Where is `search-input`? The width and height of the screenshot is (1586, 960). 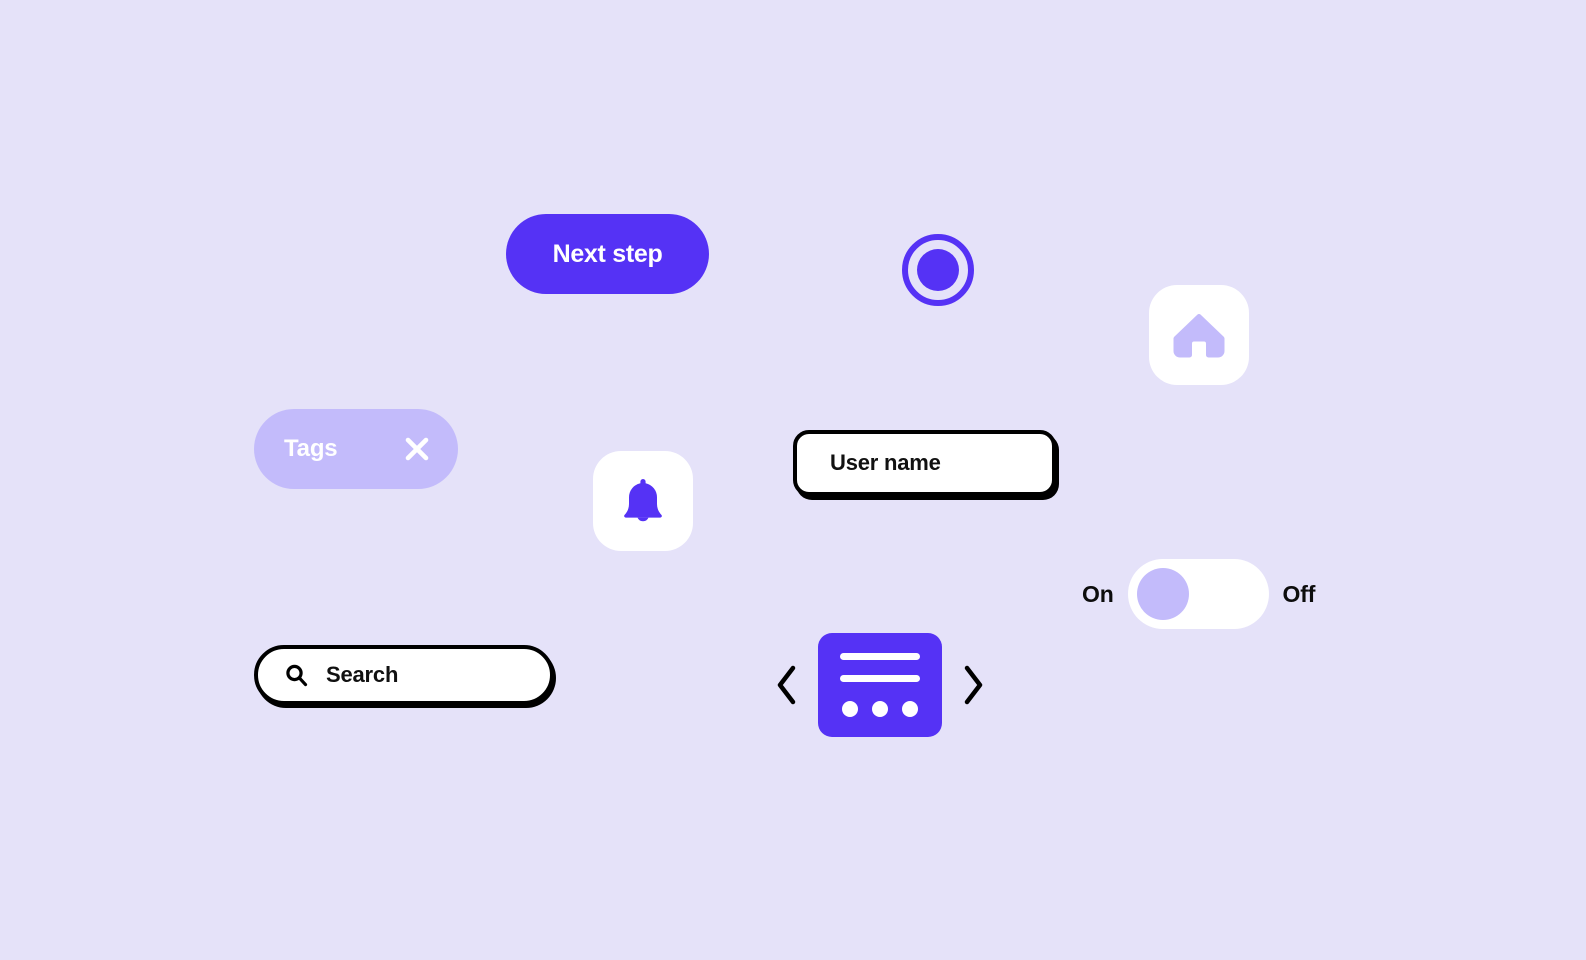 search-input is located at coordinates (416, 675).